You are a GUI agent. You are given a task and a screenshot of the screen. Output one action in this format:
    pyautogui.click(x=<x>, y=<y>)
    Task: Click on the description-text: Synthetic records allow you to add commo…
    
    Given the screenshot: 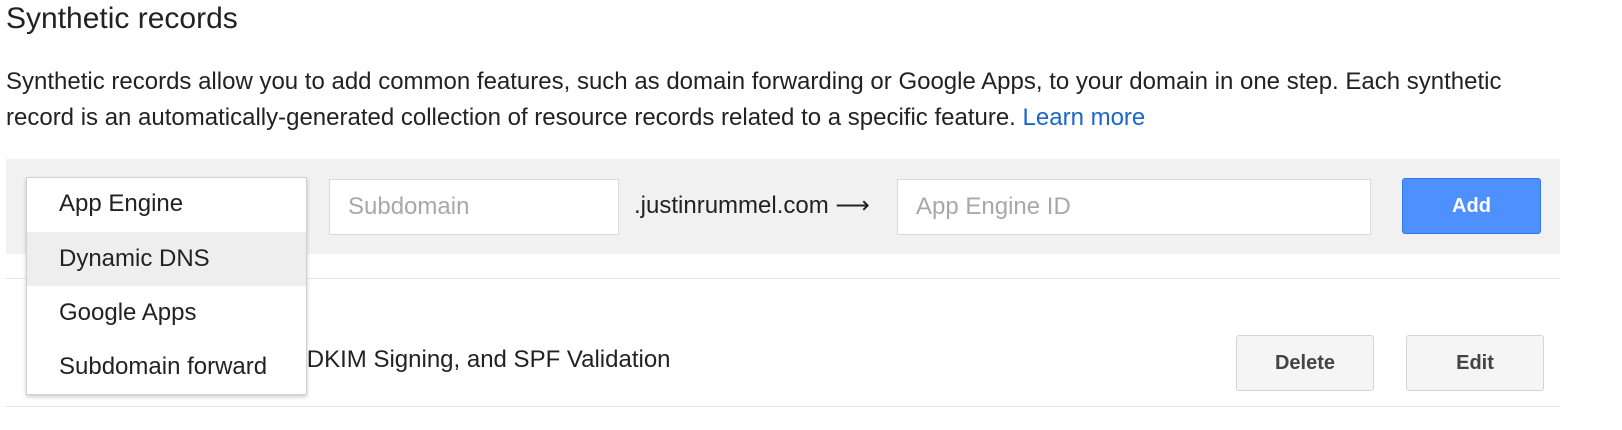 What is the action you would take?
    pyautogui.click(x=754, y=99)
    